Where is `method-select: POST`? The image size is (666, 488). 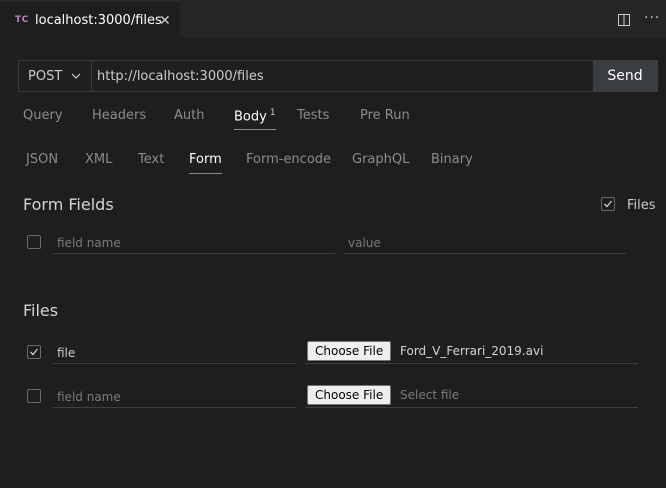
method-select: POST is located at coordinates (55, 76).